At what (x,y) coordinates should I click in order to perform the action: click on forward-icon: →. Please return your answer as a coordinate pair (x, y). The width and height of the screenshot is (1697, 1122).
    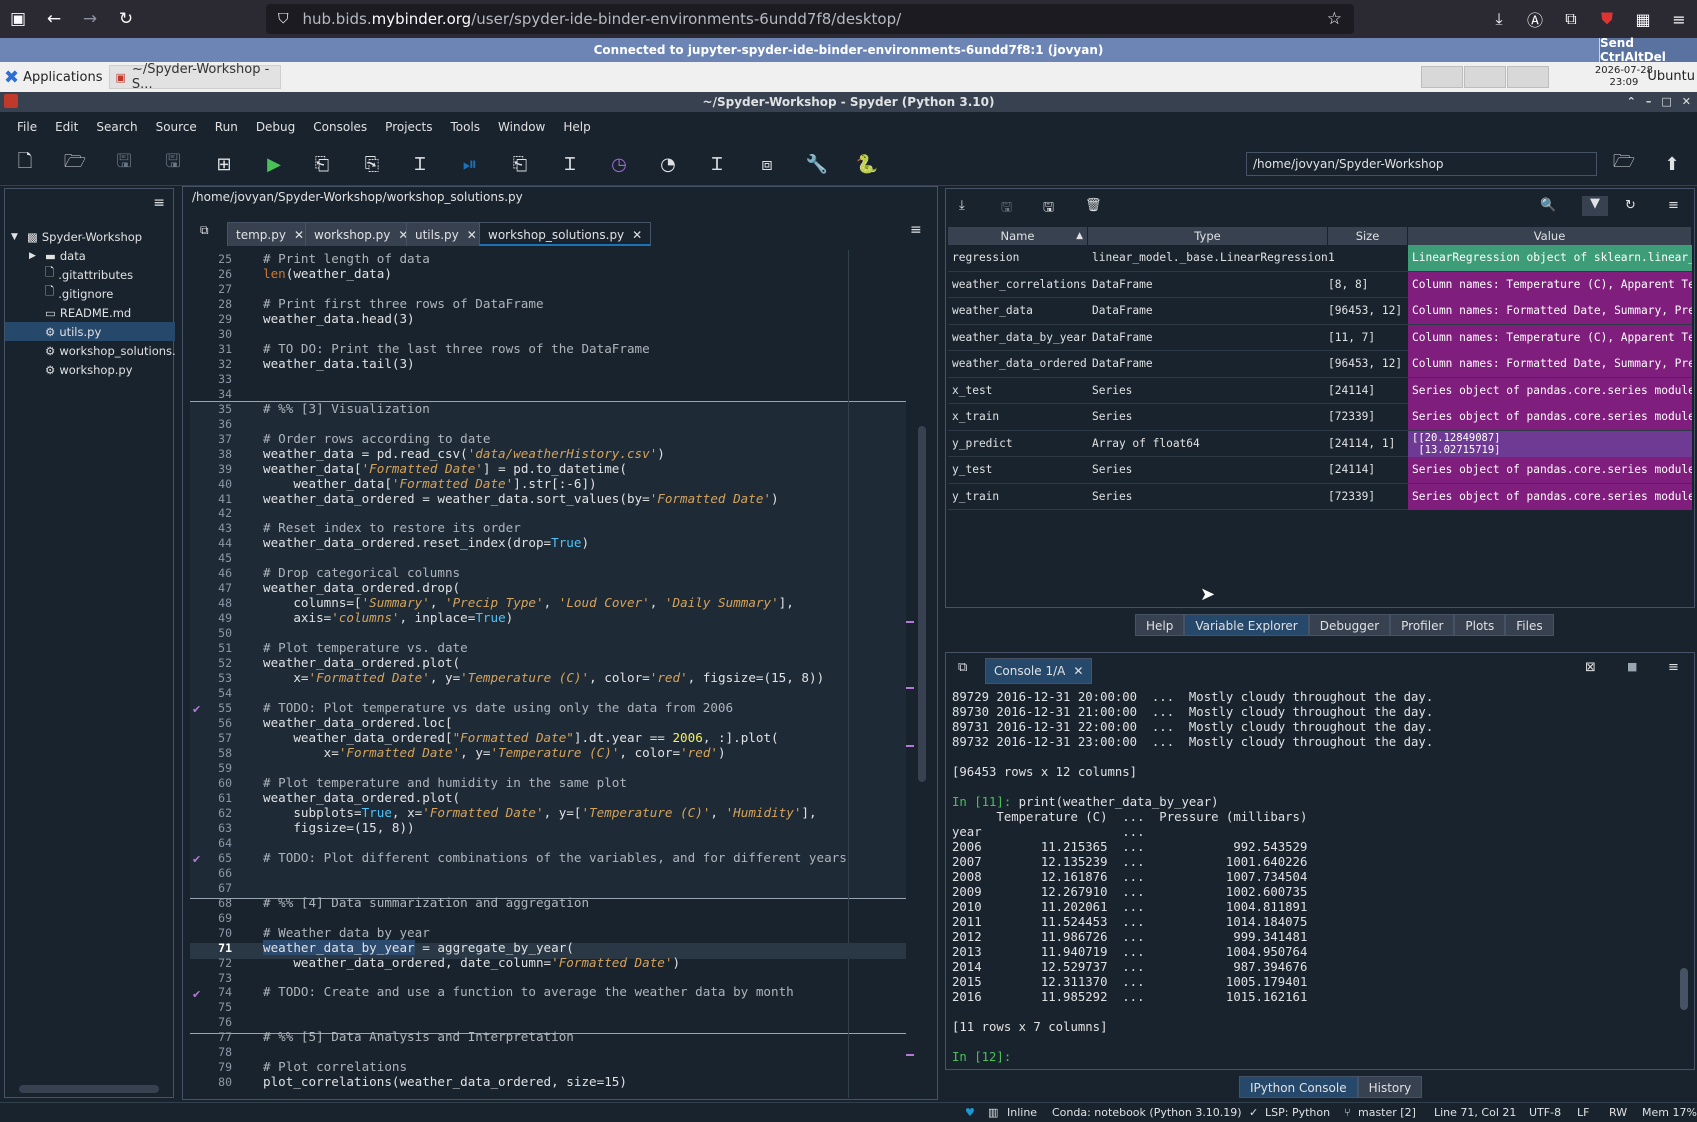
    Looking at the image, I should click on (90, 19).